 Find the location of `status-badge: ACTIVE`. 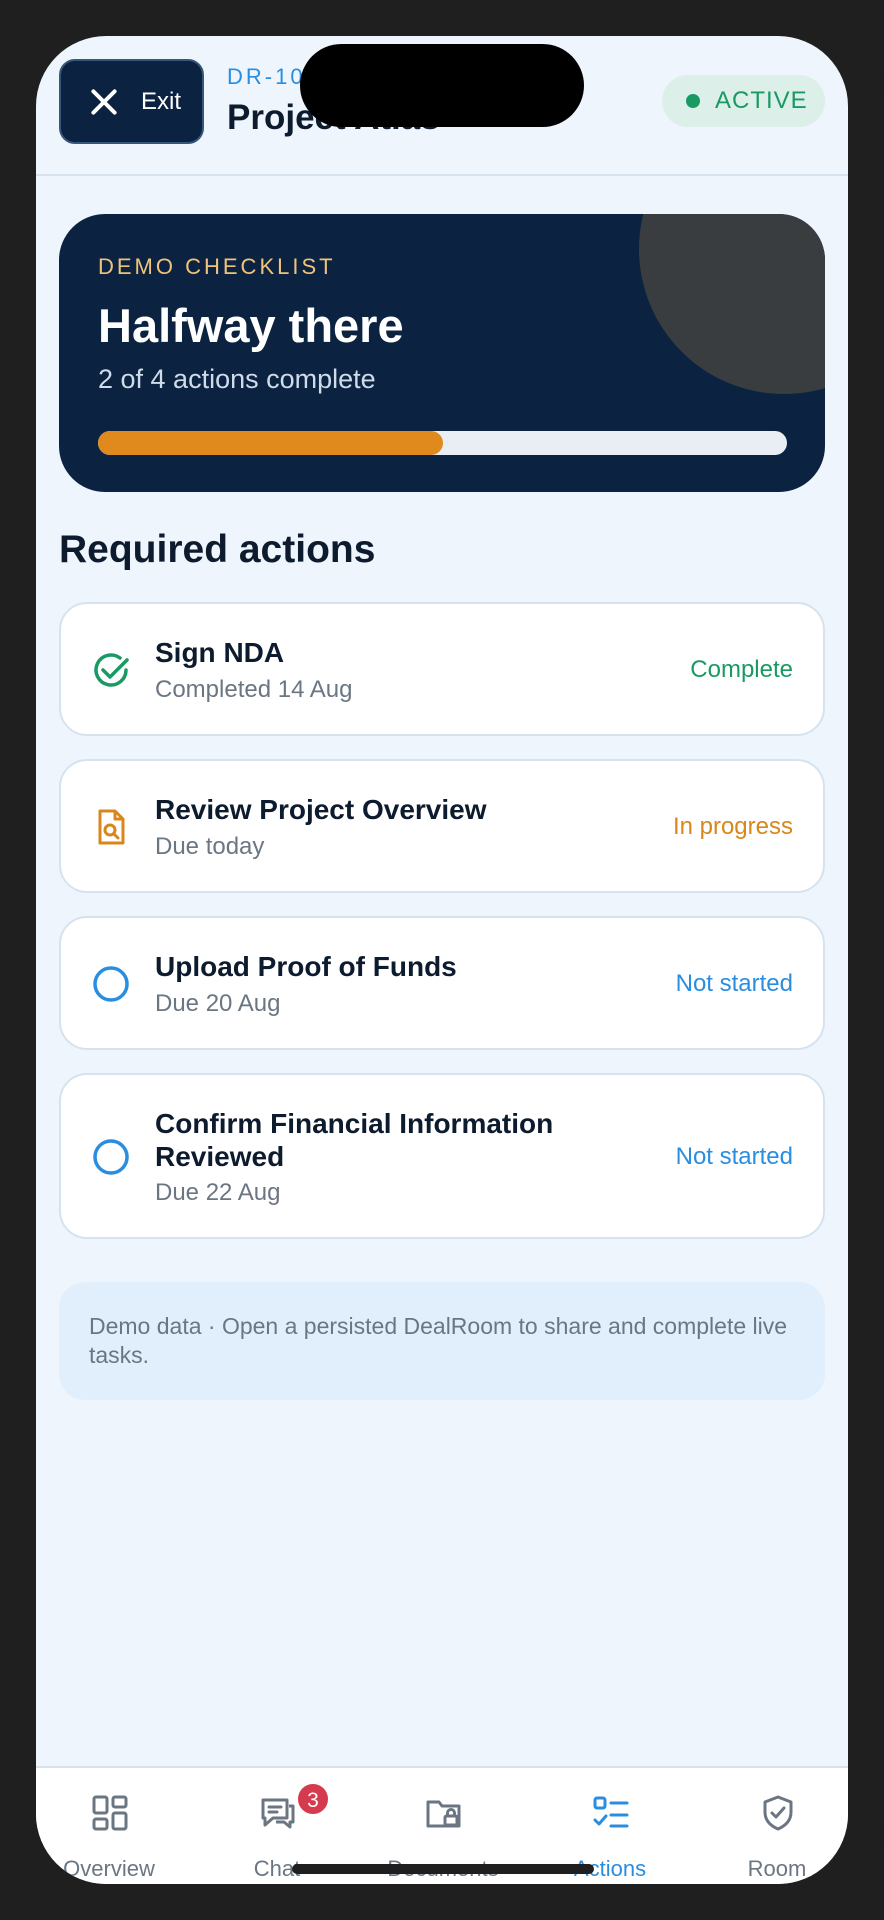

status-badge: ACTIVE is located at coordinates (743, 101).